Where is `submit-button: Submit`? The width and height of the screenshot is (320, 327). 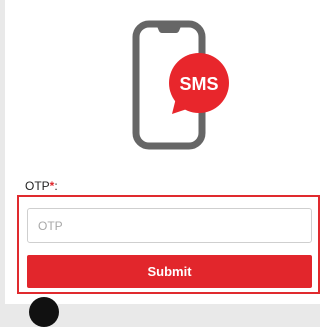 submit-button: Submit is located at coordinates (169, 271).